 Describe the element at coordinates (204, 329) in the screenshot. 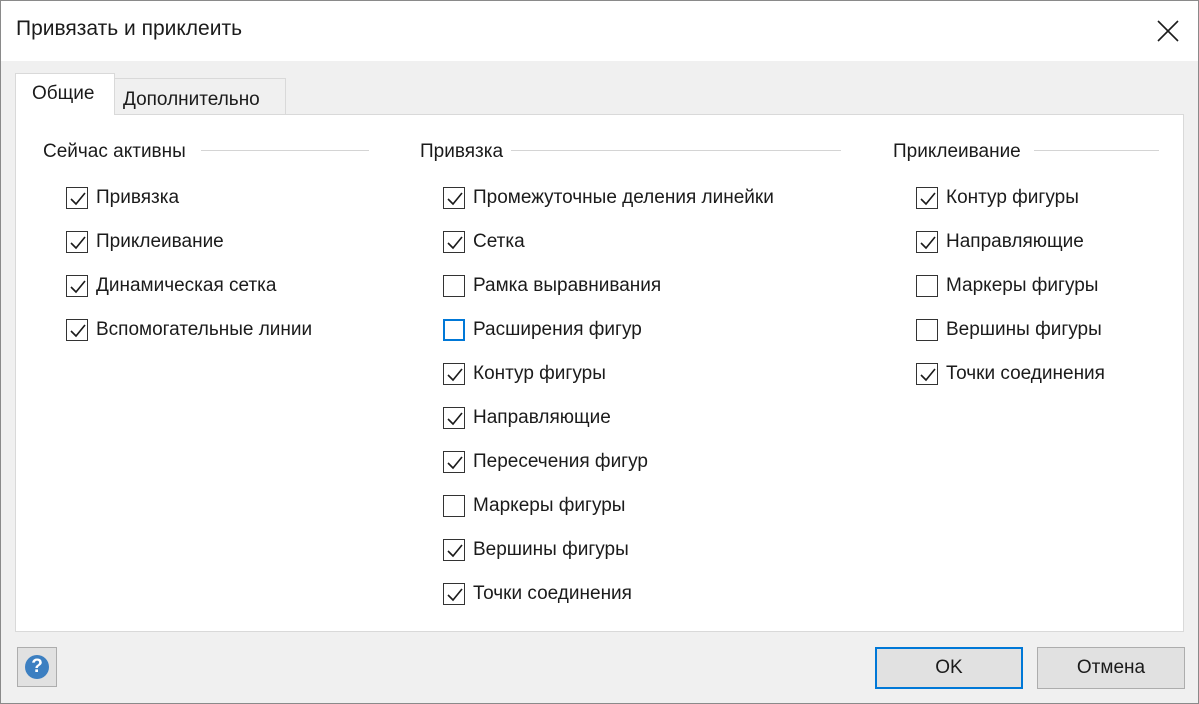

I see `checkbox-label: Вспомогательные линии` at that location.